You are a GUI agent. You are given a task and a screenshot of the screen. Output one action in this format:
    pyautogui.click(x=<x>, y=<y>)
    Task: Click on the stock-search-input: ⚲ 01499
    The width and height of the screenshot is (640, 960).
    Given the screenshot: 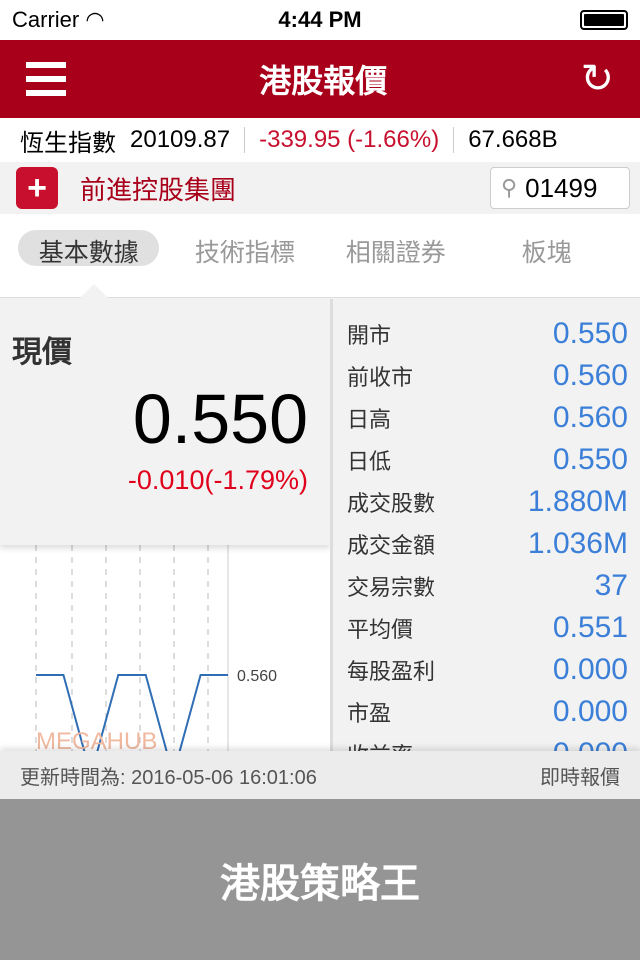 What is the action you would take?
    pyautogui.click(x=560, y=188)
    